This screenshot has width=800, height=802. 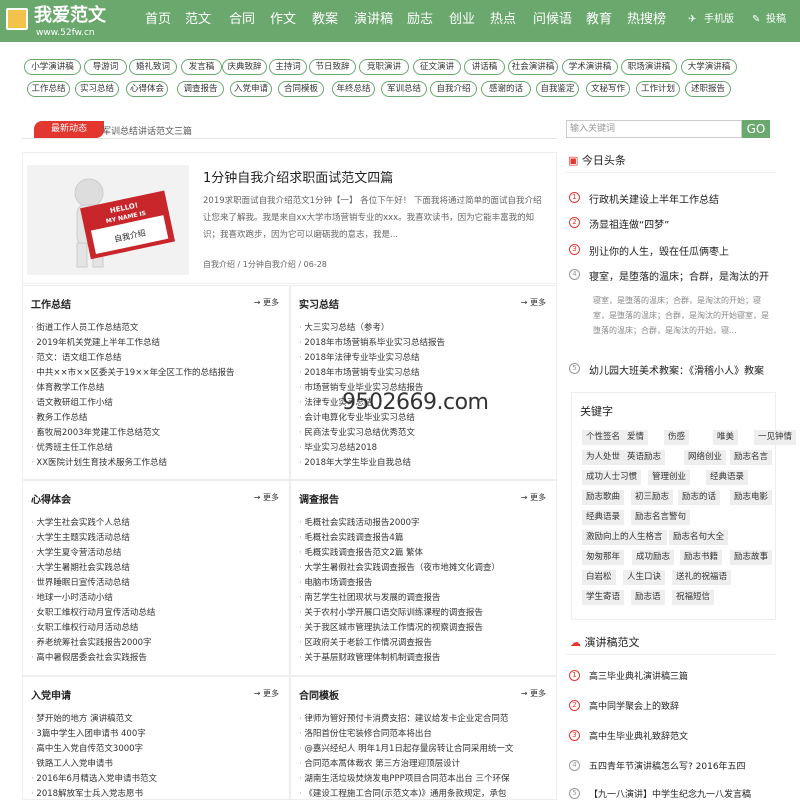 I want to click on headline-link: 行政机关建设上半年工作总结, so click(x=654, y=198).